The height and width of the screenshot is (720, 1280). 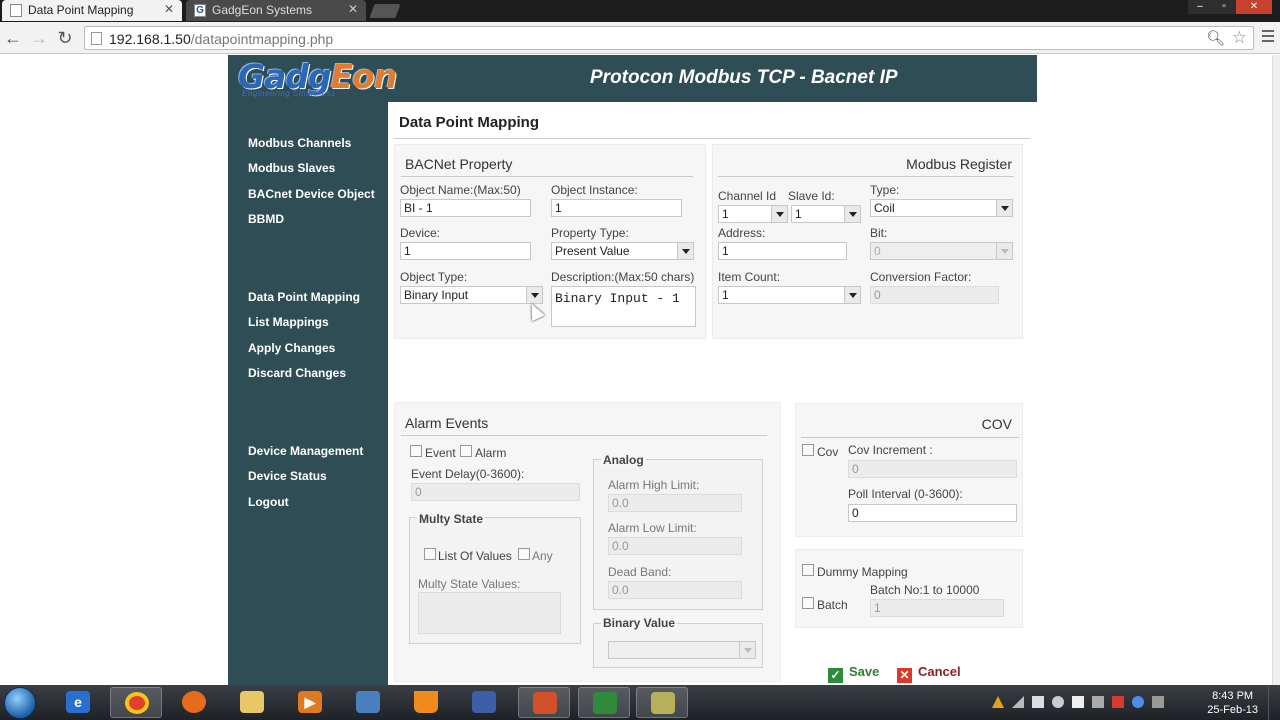 I want to click on description-textarea: Binary Input - 1, so click(x=623, y=306).